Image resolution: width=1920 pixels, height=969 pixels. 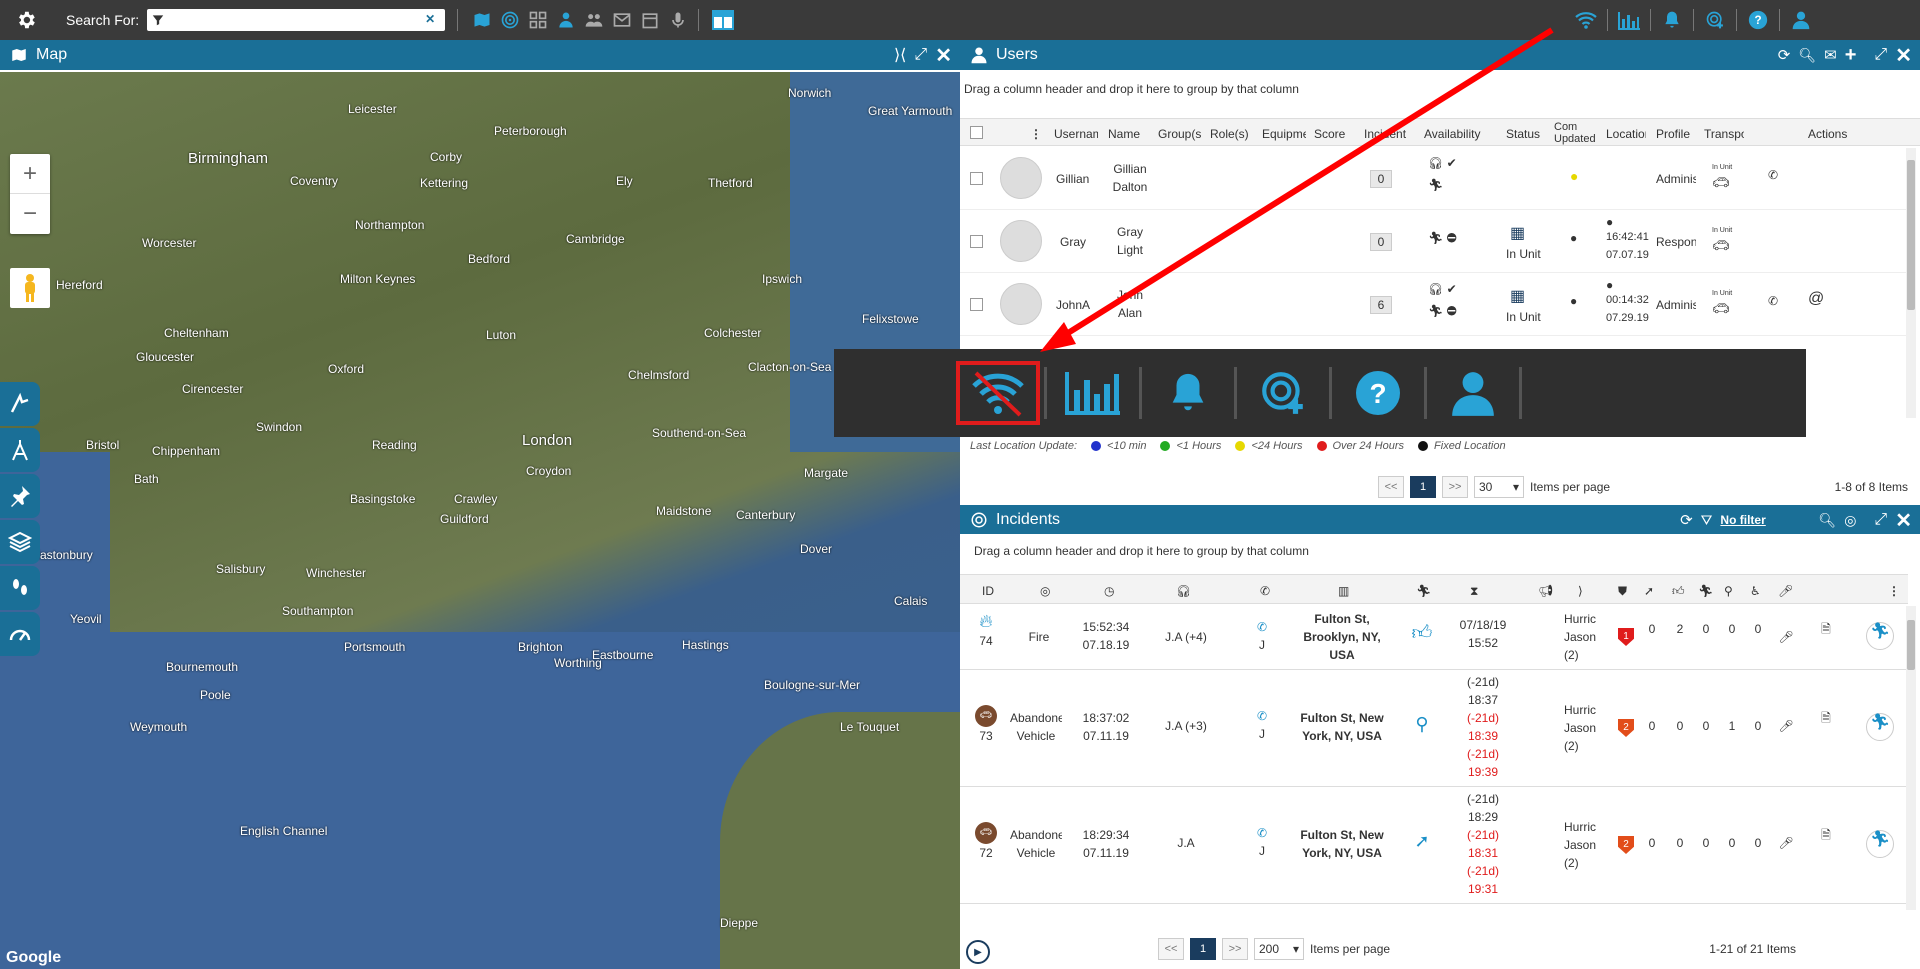 What do you see at coordinates (1765, 520) in the screenshot?
I see `filter-label: No filter` at bounding box center [1765, 520].